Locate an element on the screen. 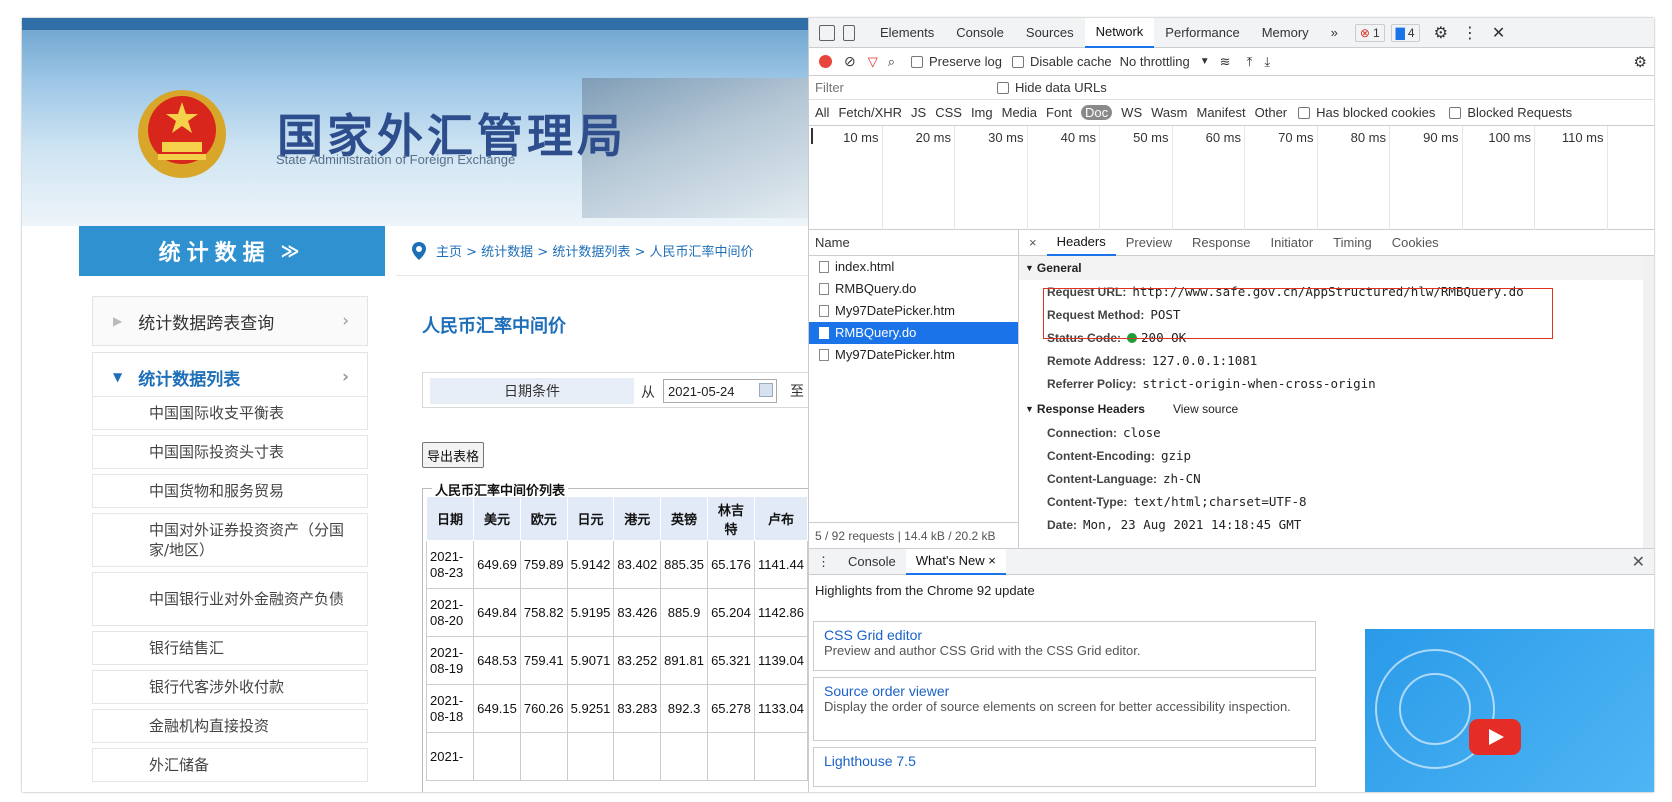 The height and width of the screenshot is (802, 1672). calendar-icon is located at coordinates (766, 390).